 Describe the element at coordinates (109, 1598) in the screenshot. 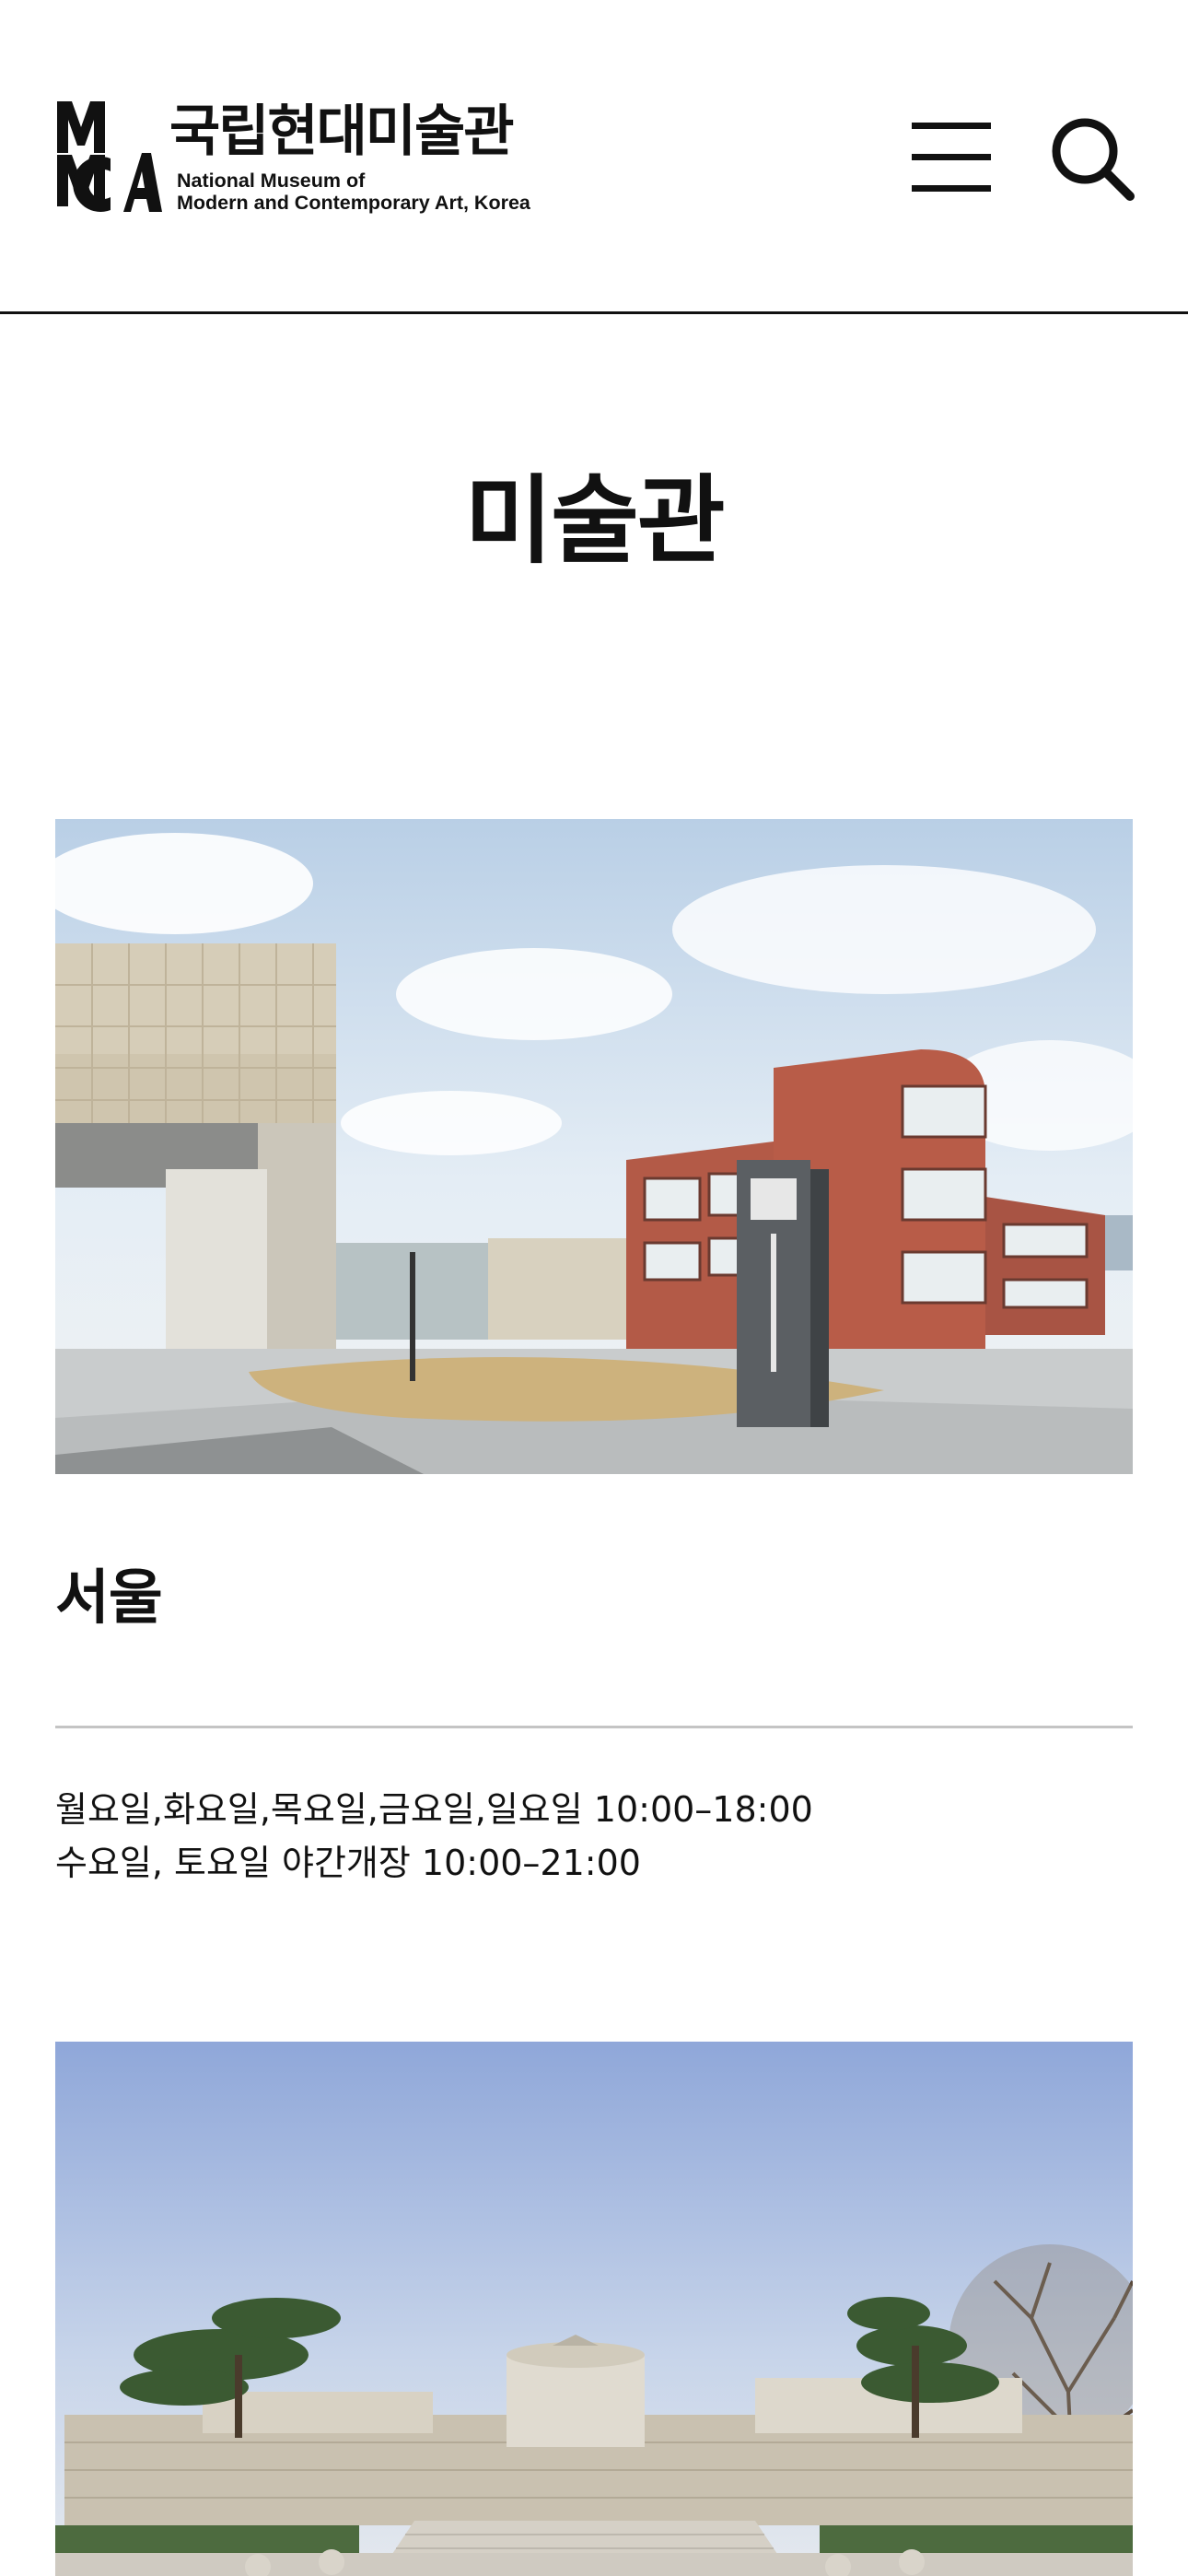

I see `branch-name-seoul: 서울` at that location.